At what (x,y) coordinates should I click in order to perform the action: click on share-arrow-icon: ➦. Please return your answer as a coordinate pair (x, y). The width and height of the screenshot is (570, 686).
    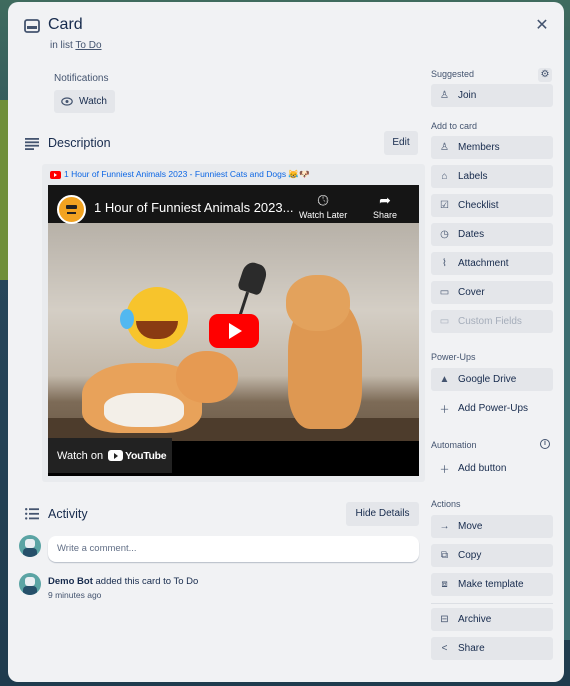
    Looking at the image, I should click on (385, 200).